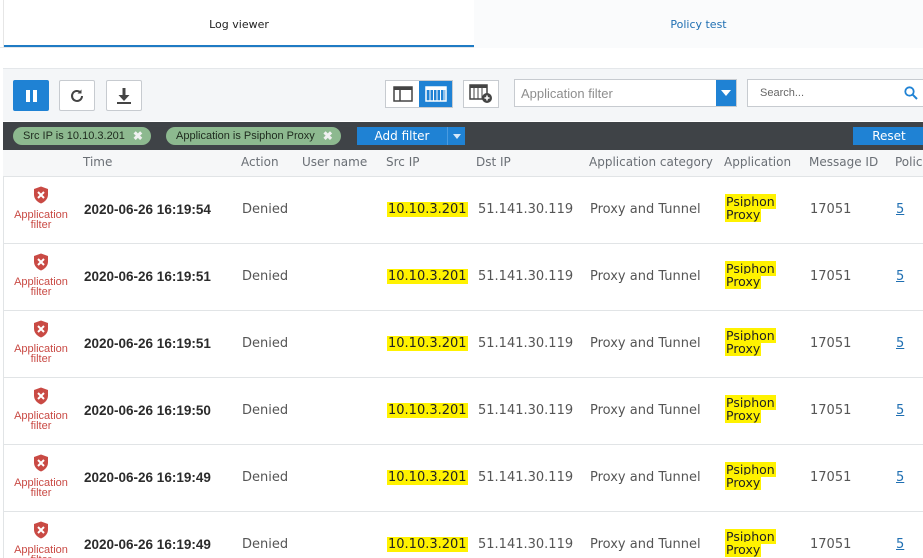  I want to click on view-toggle-group, so click(419, 94).